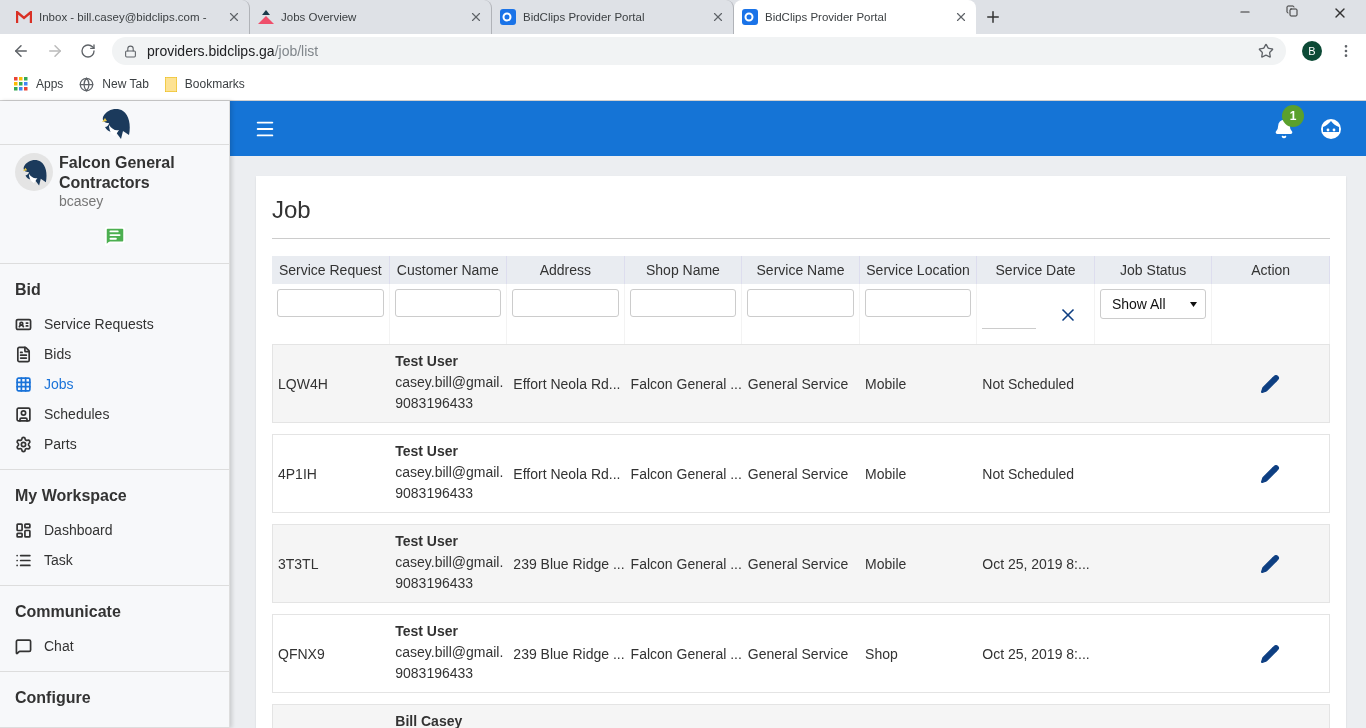 The image size is (1366, 728). I want to click on nav-item: Jobs, so click(114, 384).